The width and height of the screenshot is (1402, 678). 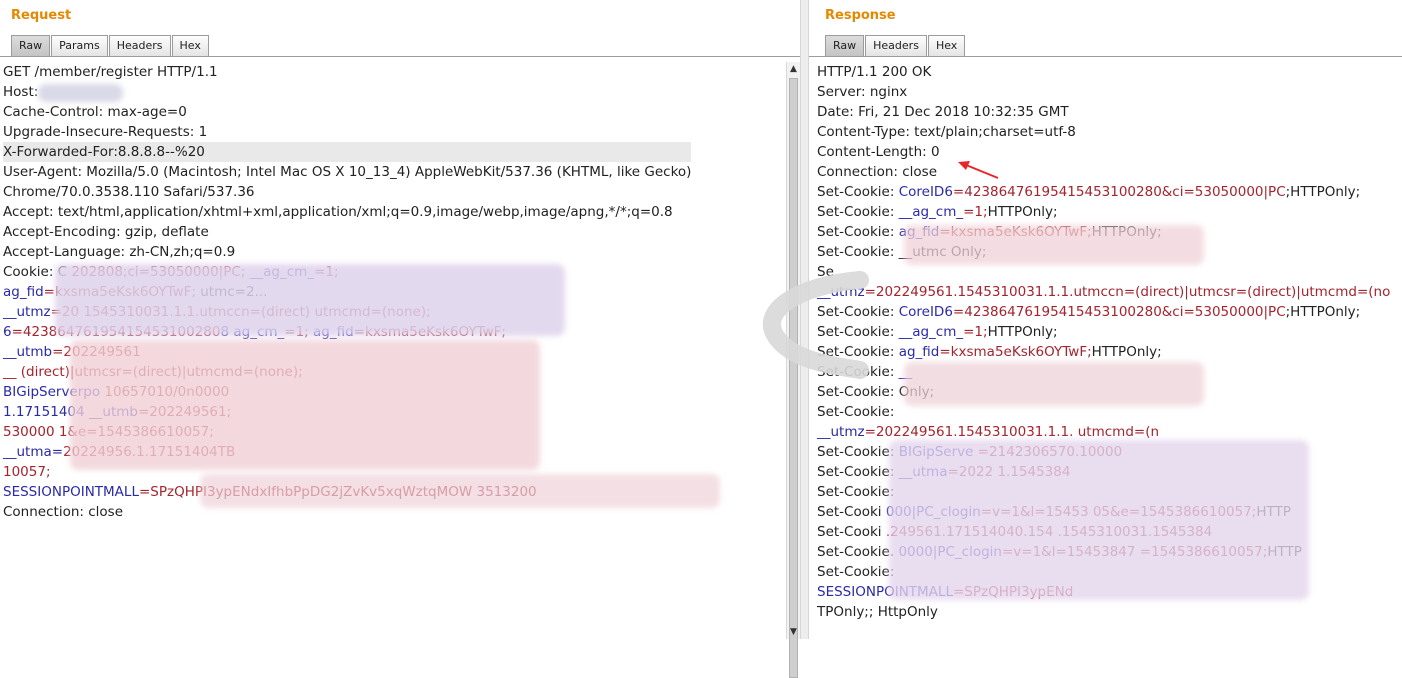 I want to click on response-line: Se, so click(x=1103, y=272).